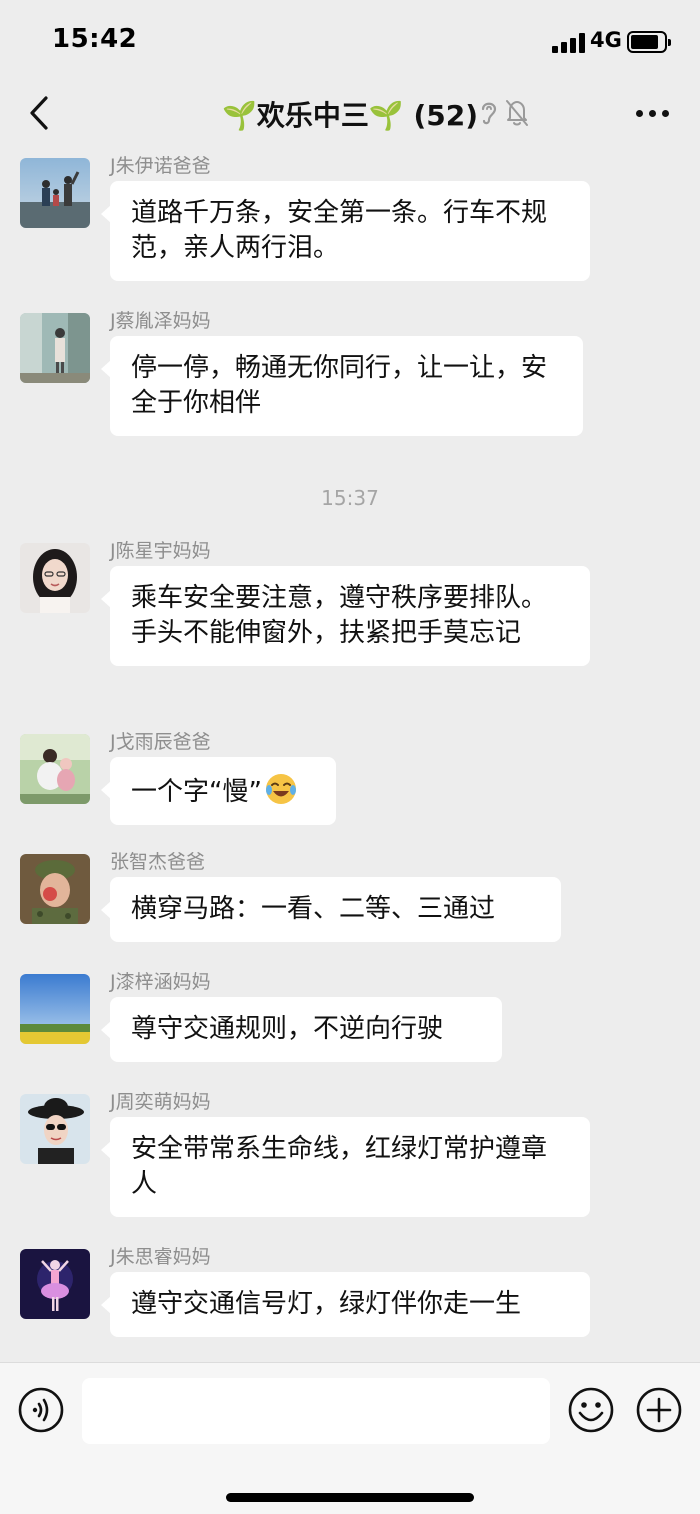 The width and height of the screenshot is (700, 1514). I want to click on emoji-button, so click(591, 1410).